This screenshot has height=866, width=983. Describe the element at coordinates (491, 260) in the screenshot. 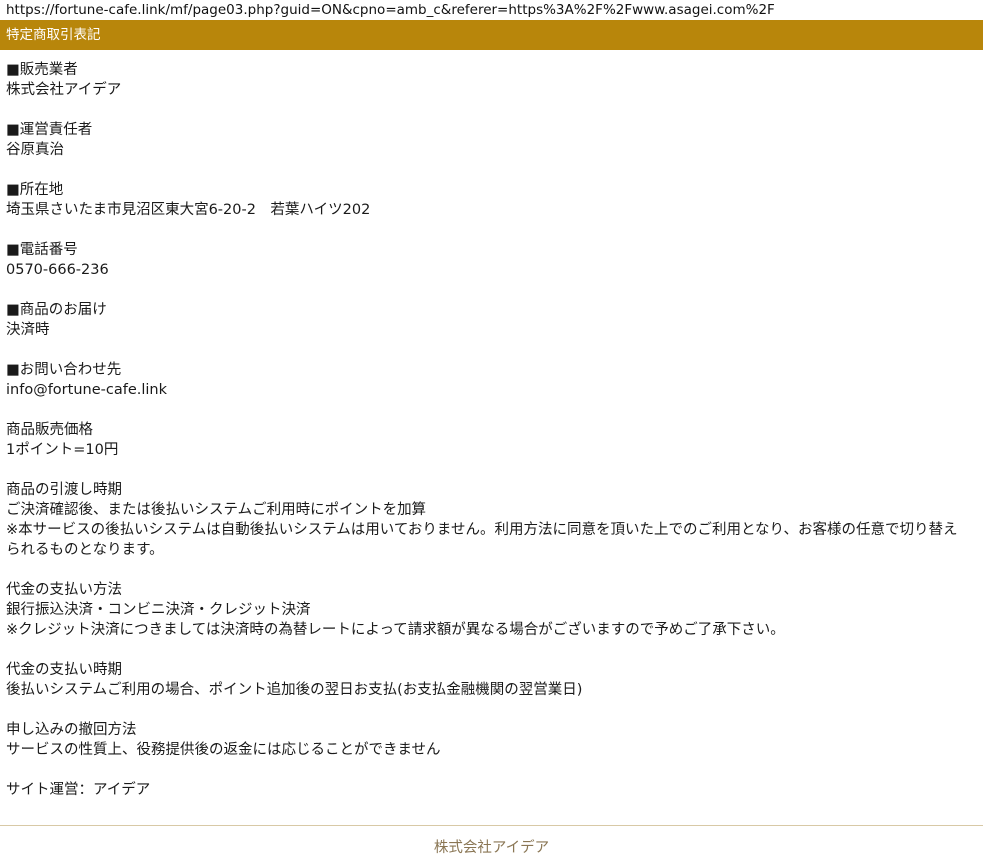

I see `section-phone: ■電話番号 0570-666-236` at that location.